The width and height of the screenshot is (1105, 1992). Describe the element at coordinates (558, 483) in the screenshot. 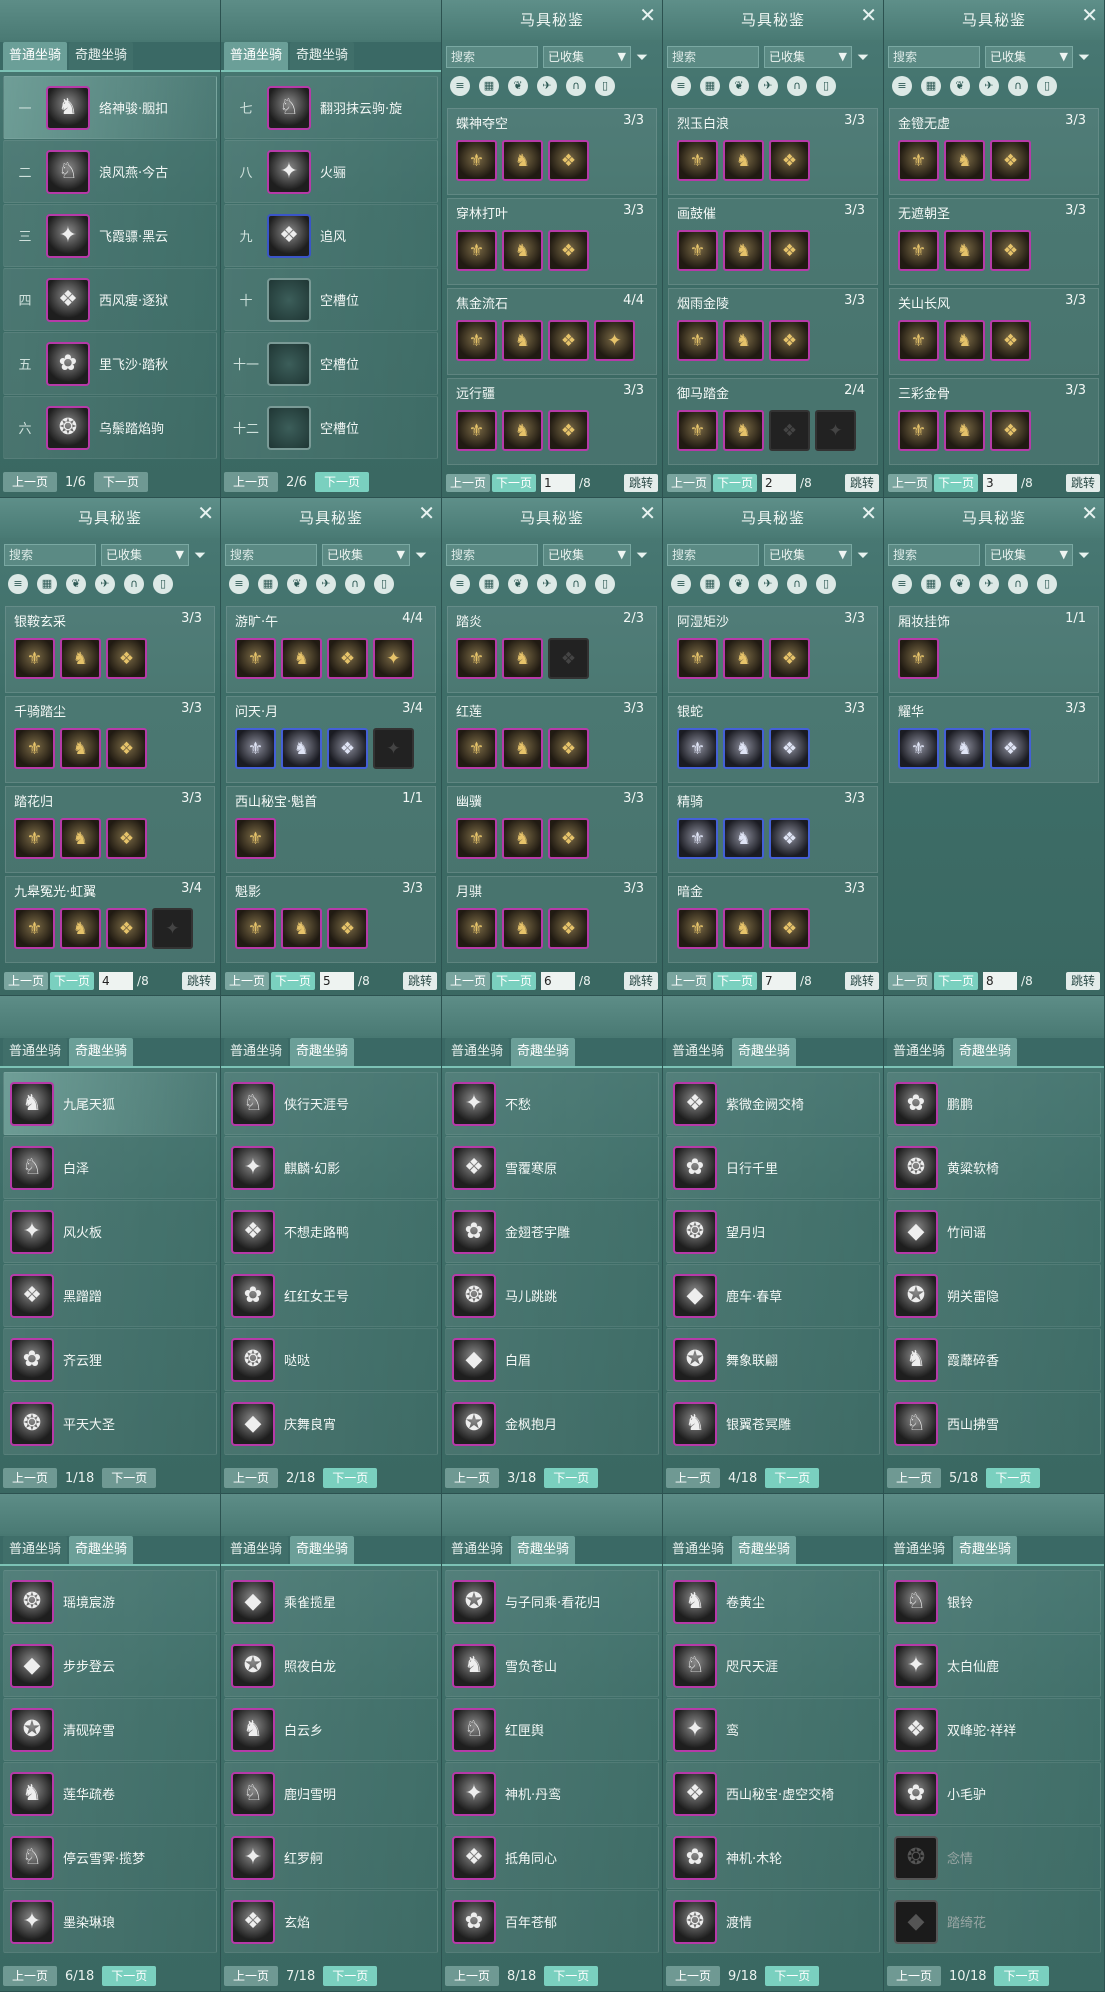

I see `page-number-input: 1` at that location.